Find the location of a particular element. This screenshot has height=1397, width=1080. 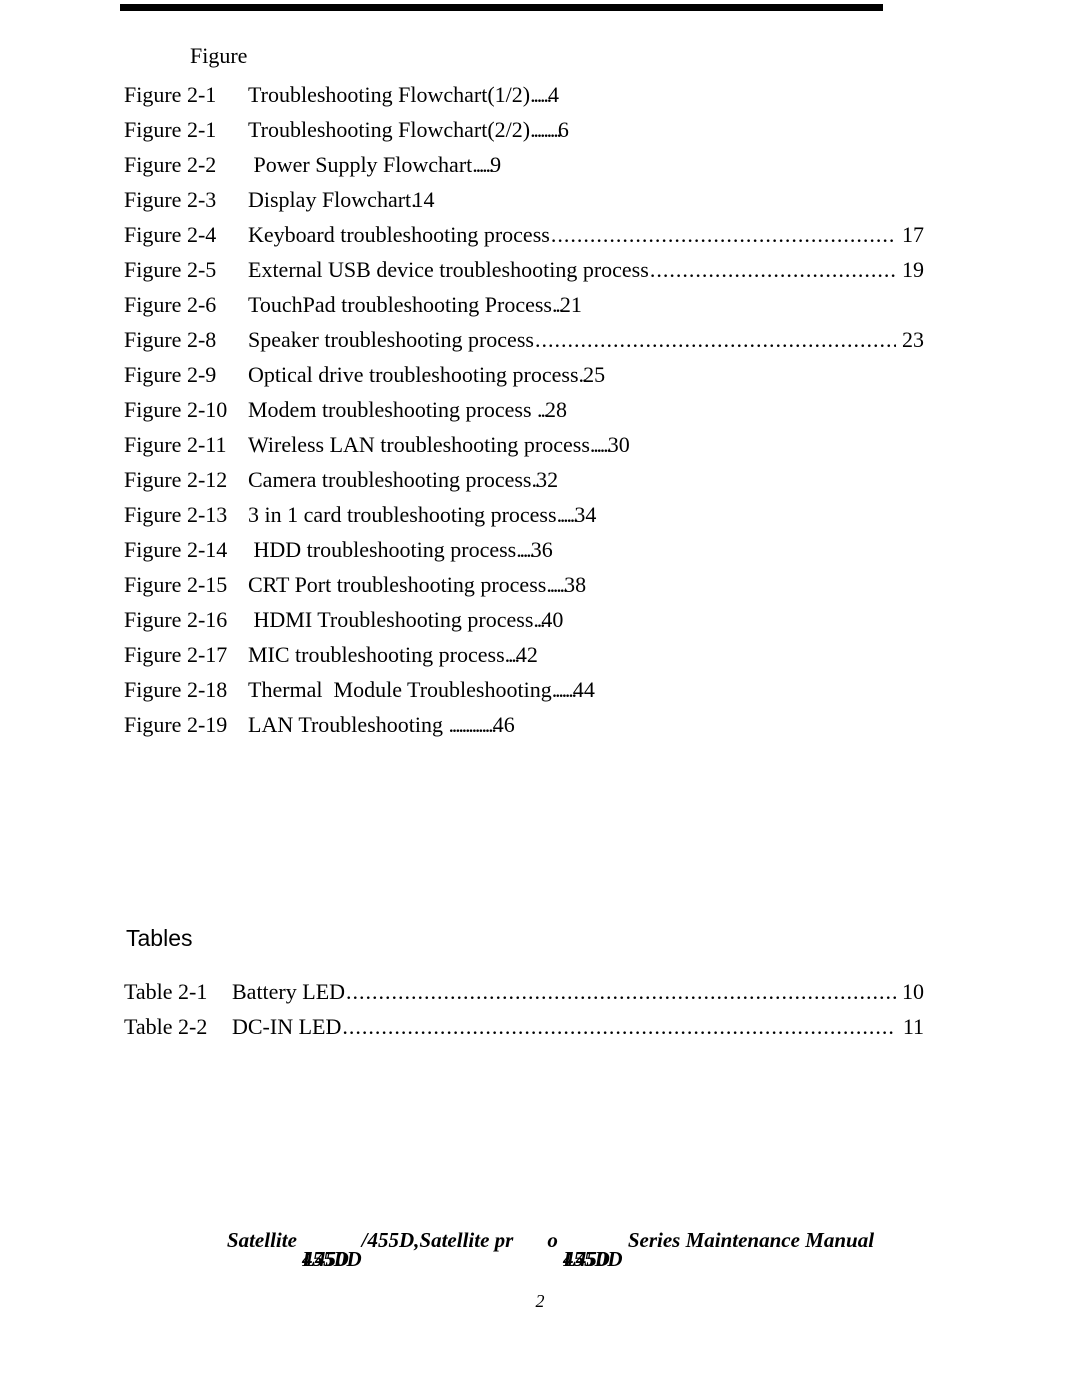

toc-entry: Figure 2-3 Display Flowchart. 14 is located at coordinates (524, 204).